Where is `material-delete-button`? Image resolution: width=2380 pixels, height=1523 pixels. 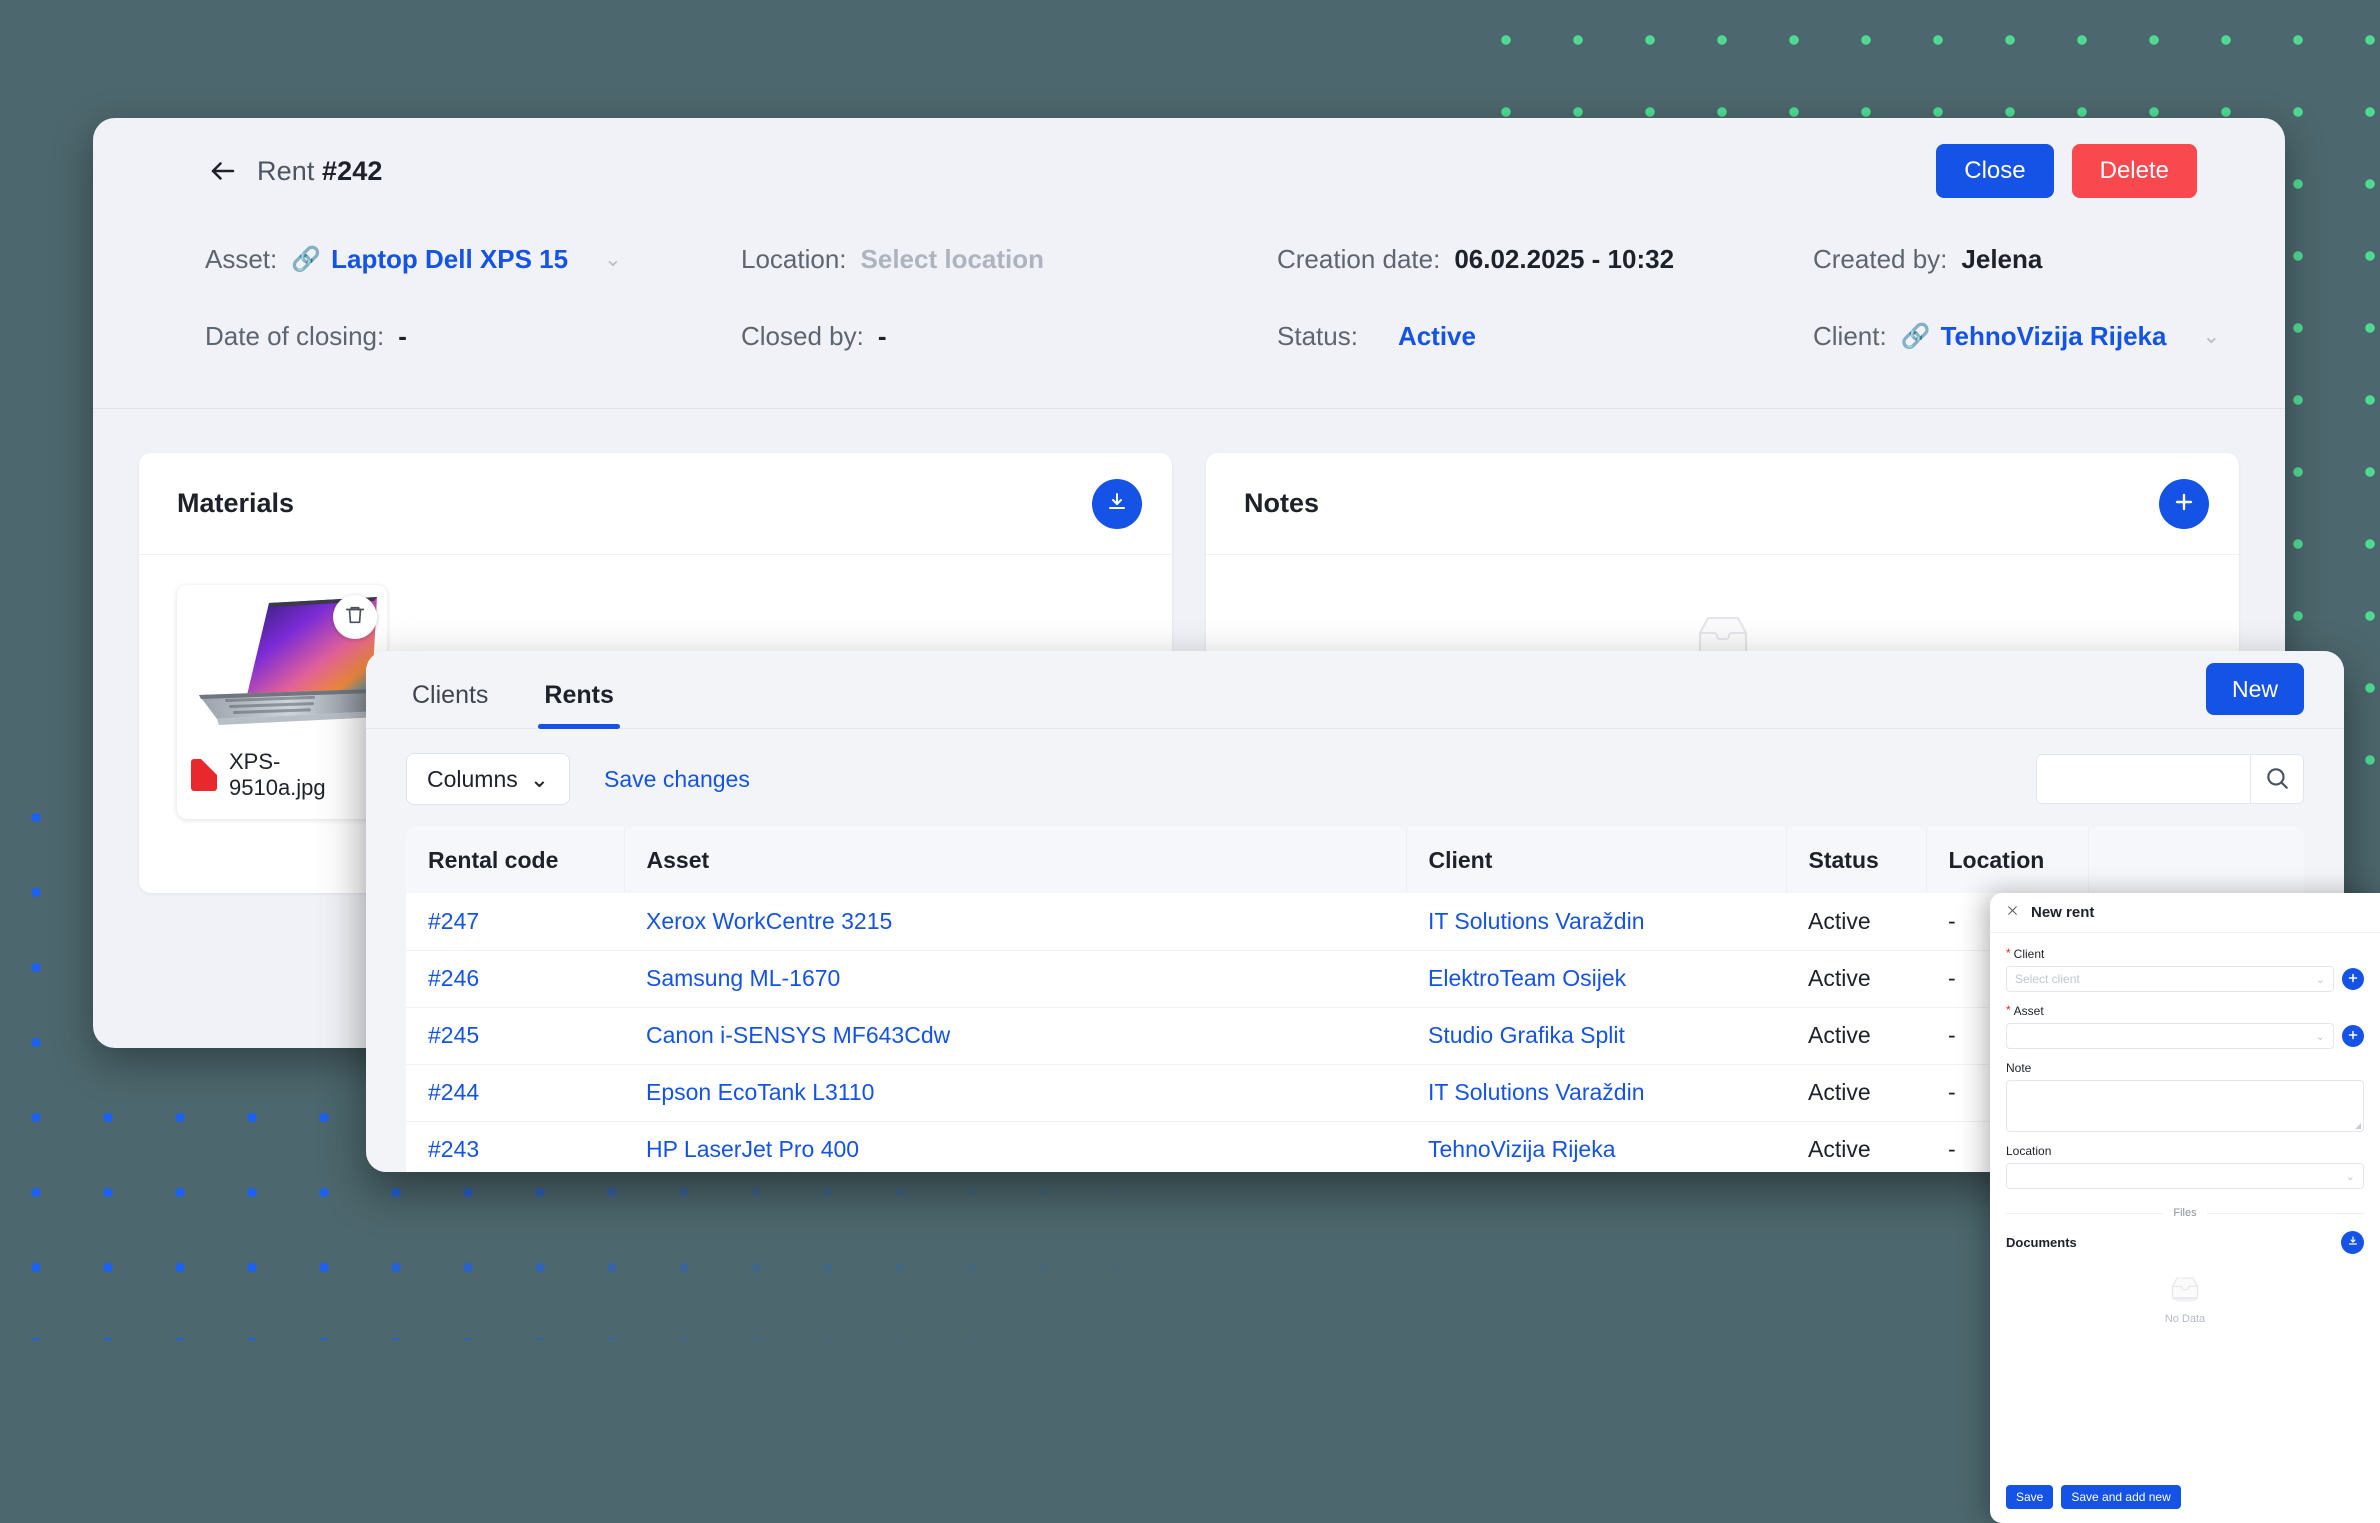
material-delete-button is located at coordinates (355, 617).